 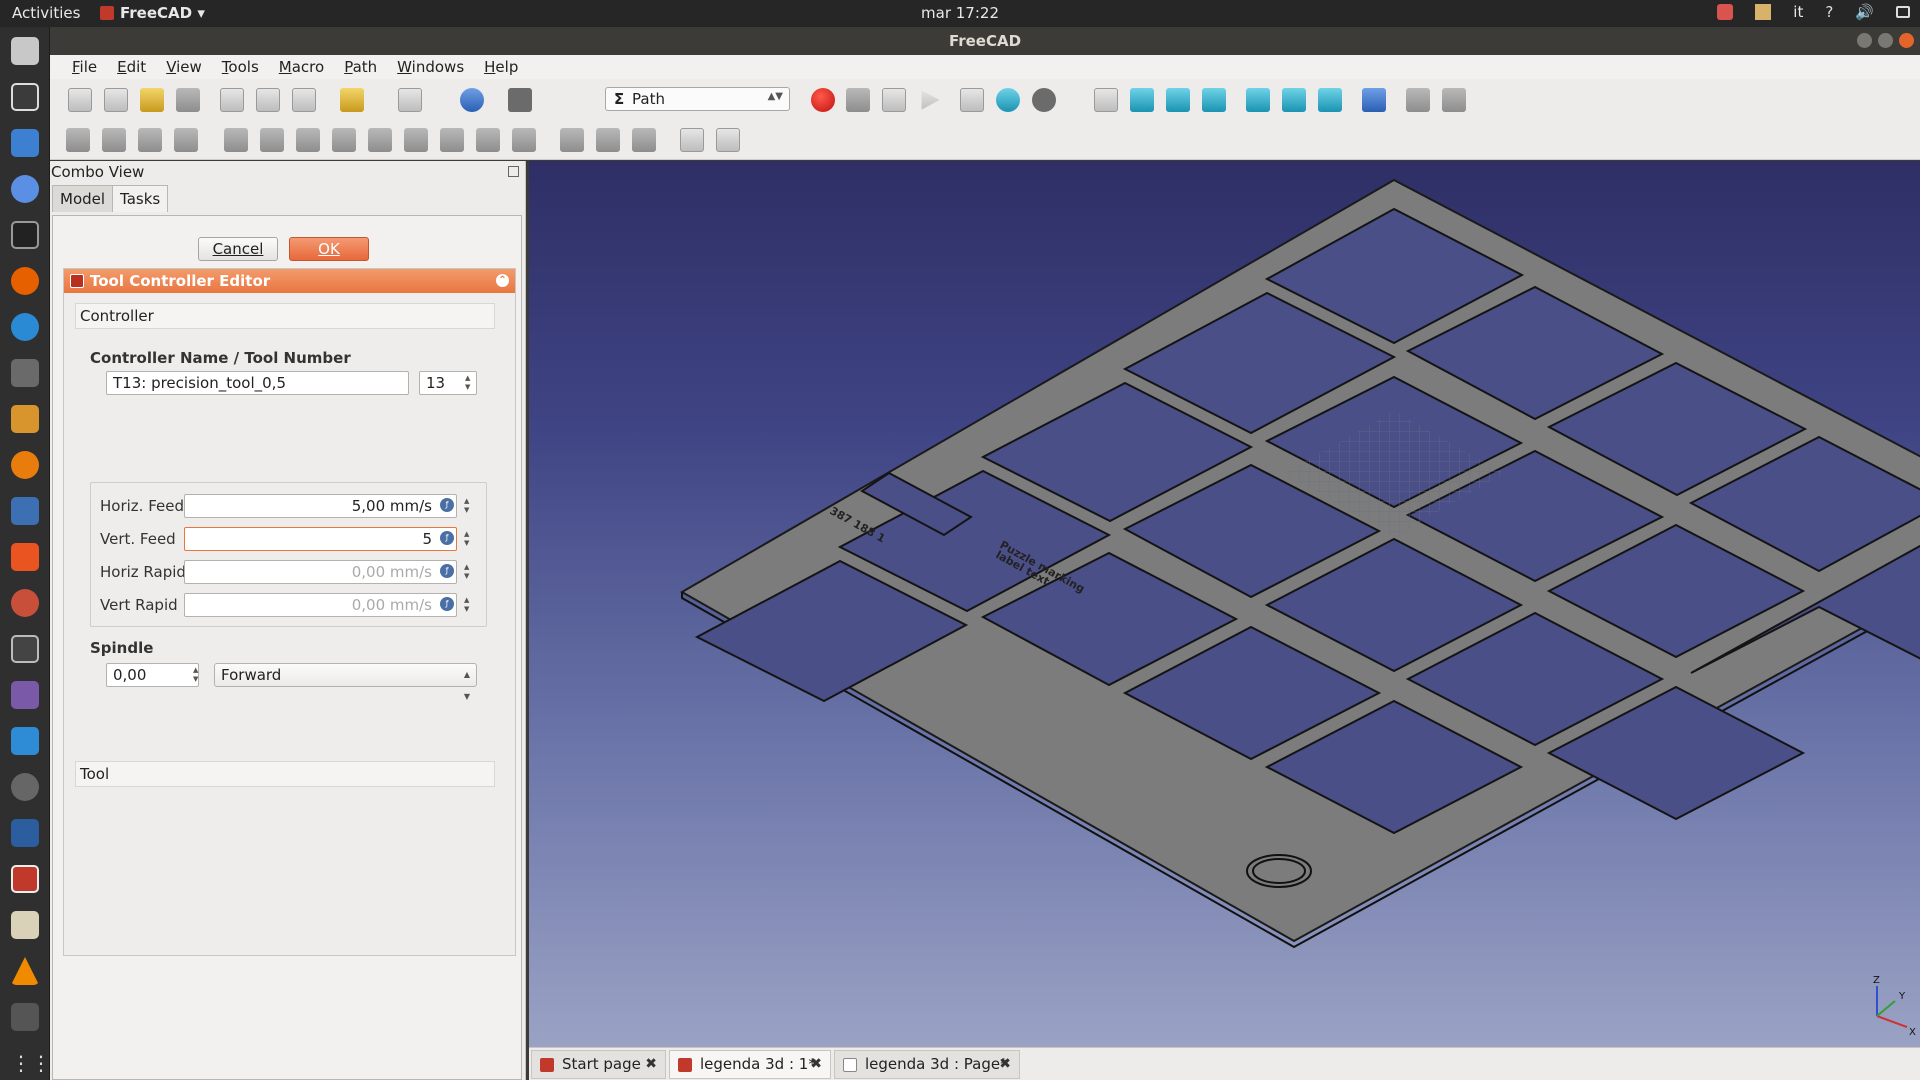 What do you see at coordinates (285, 316) in the screenshot?
I see `controller-section: Controller` at bounding box center [285, 316].